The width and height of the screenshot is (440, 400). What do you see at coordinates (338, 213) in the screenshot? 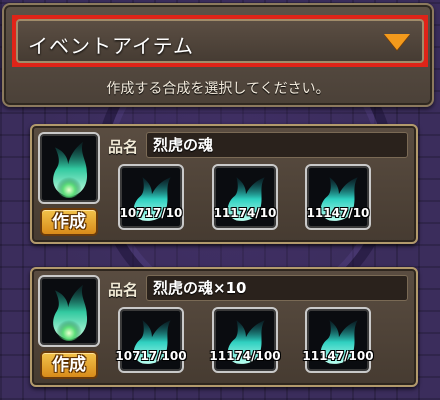
I see `material-count: 11147/10` at bounding box center [338, 213].